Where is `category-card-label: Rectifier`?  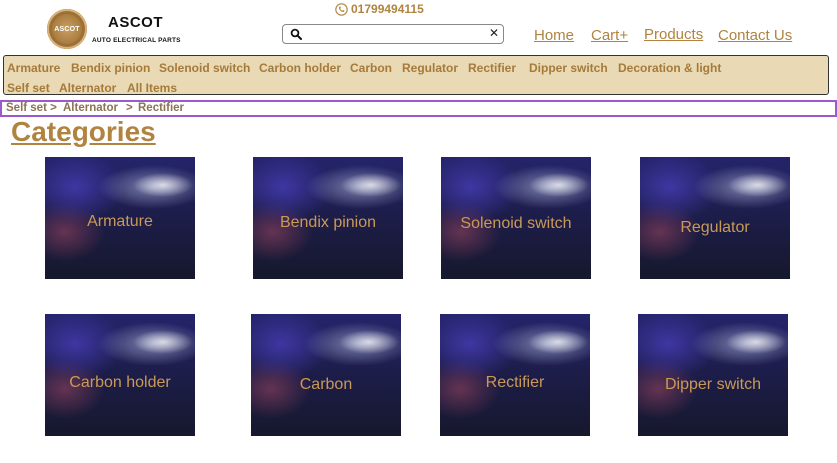
category-card-label: Rectifier is located at coordinates (515, 382).